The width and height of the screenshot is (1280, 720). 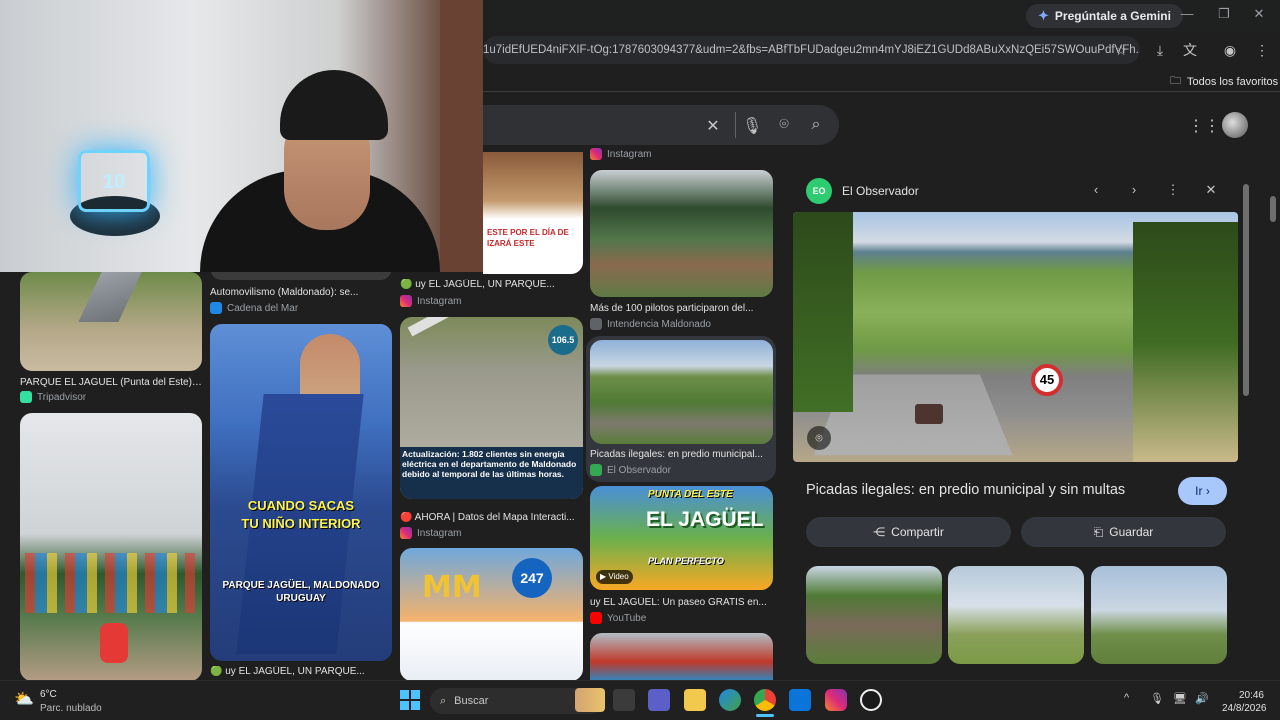 What do you see at coordinates (1211, 191) in the screenshot?
I see `close-panel-icon: ✕` at bounding box center [1211, 191].